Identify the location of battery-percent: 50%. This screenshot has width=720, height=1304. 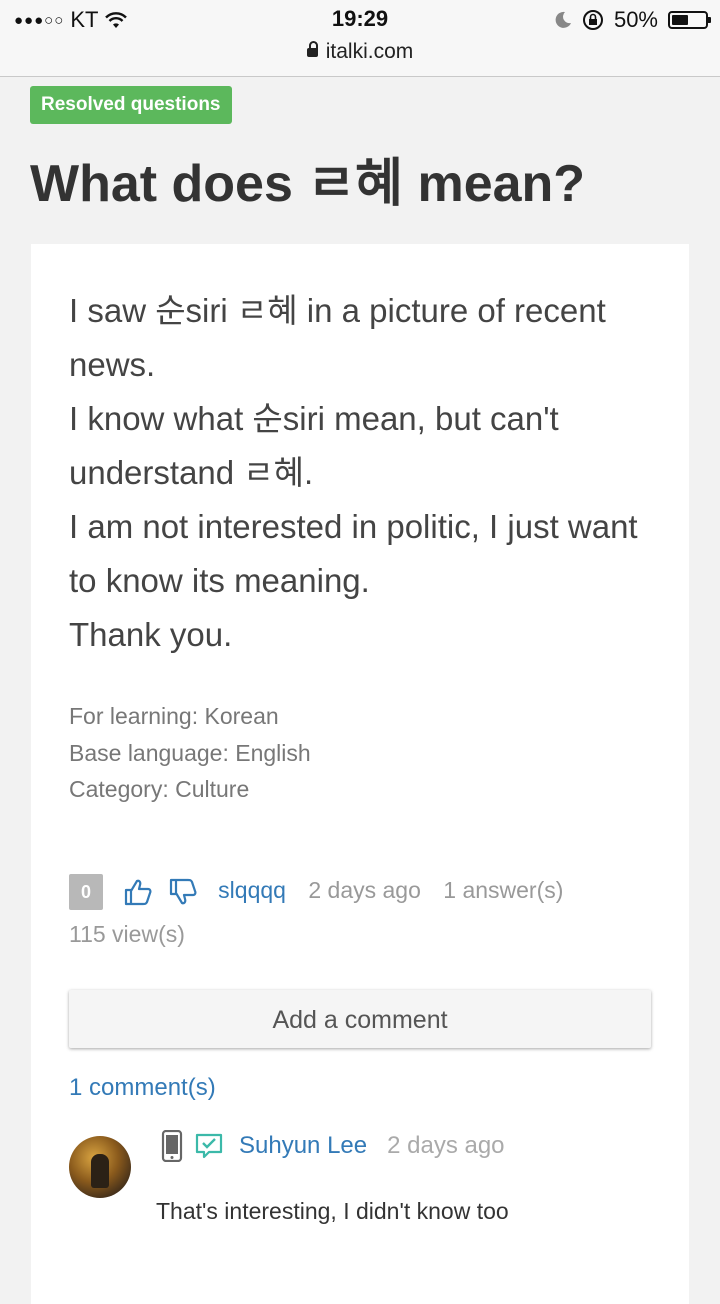
(635, 19).